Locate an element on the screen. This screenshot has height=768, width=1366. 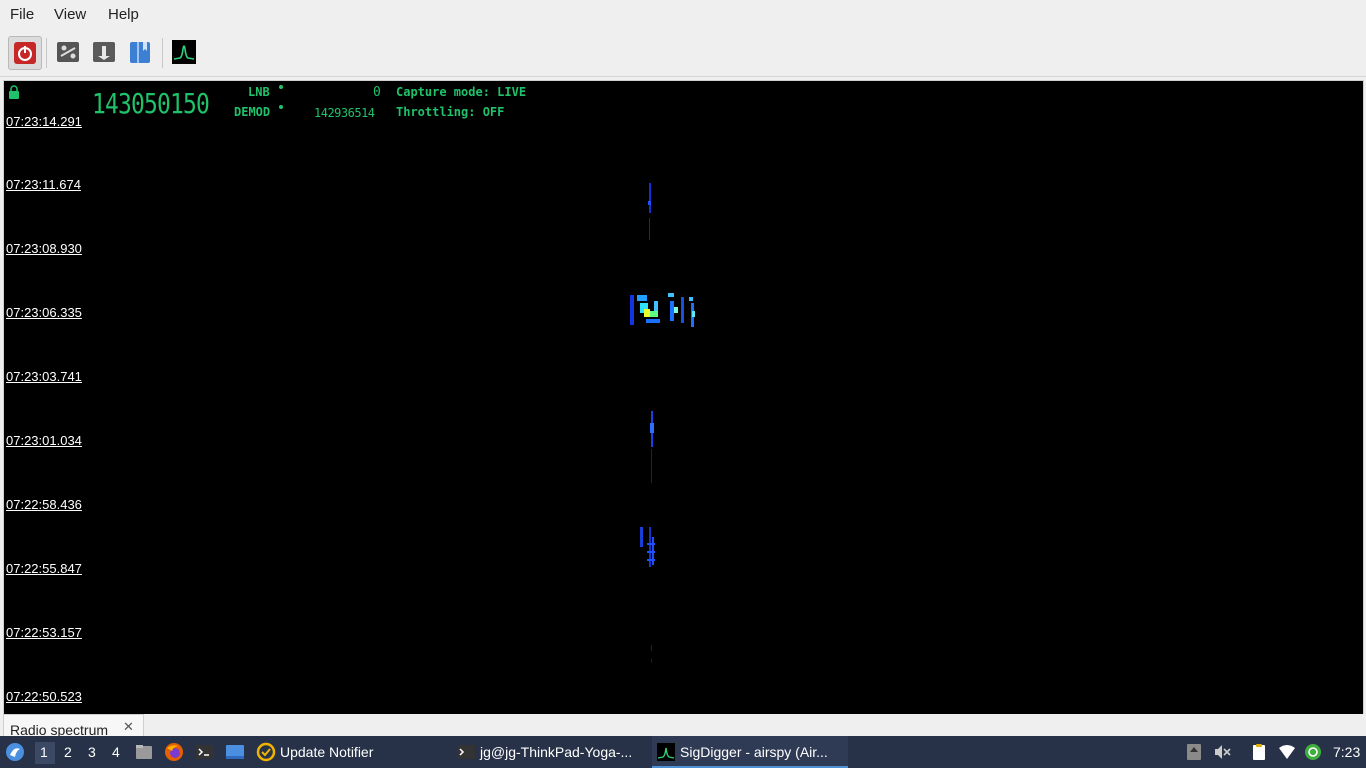
timestamp-label: 07:23:03.741 is located at coordinates (44, 376).